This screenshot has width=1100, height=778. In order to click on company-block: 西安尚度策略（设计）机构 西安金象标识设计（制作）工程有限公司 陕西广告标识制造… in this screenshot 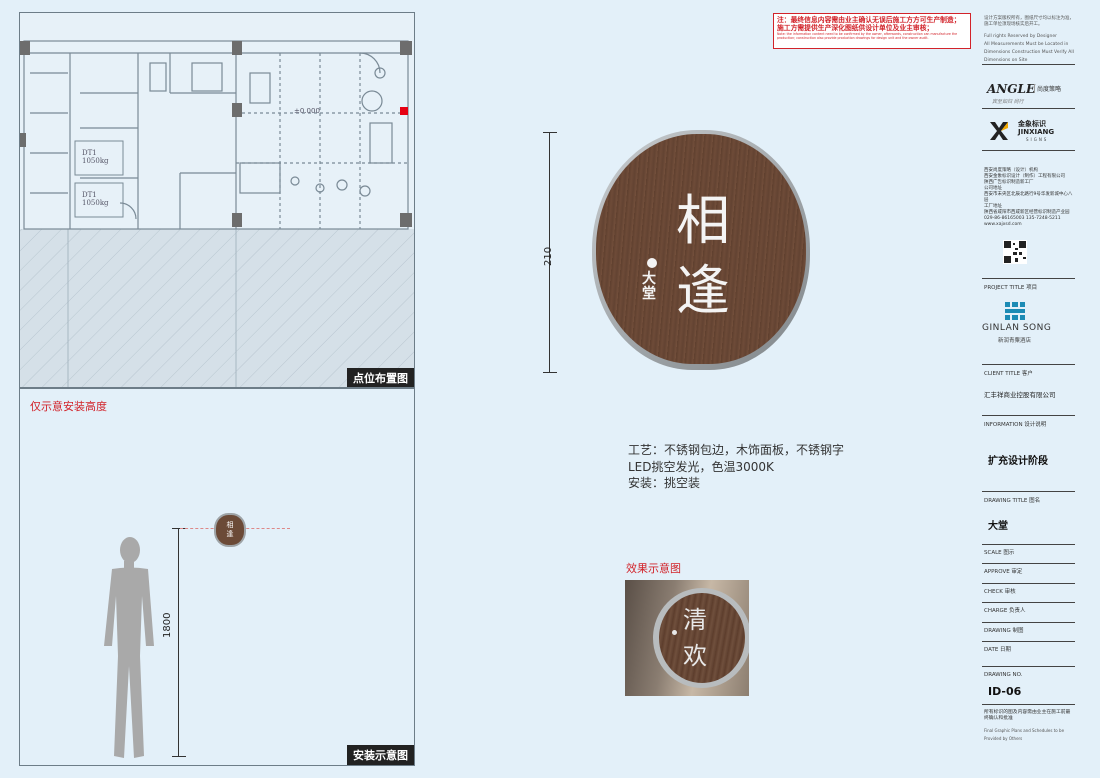, I will do `click(1030, 198)`.